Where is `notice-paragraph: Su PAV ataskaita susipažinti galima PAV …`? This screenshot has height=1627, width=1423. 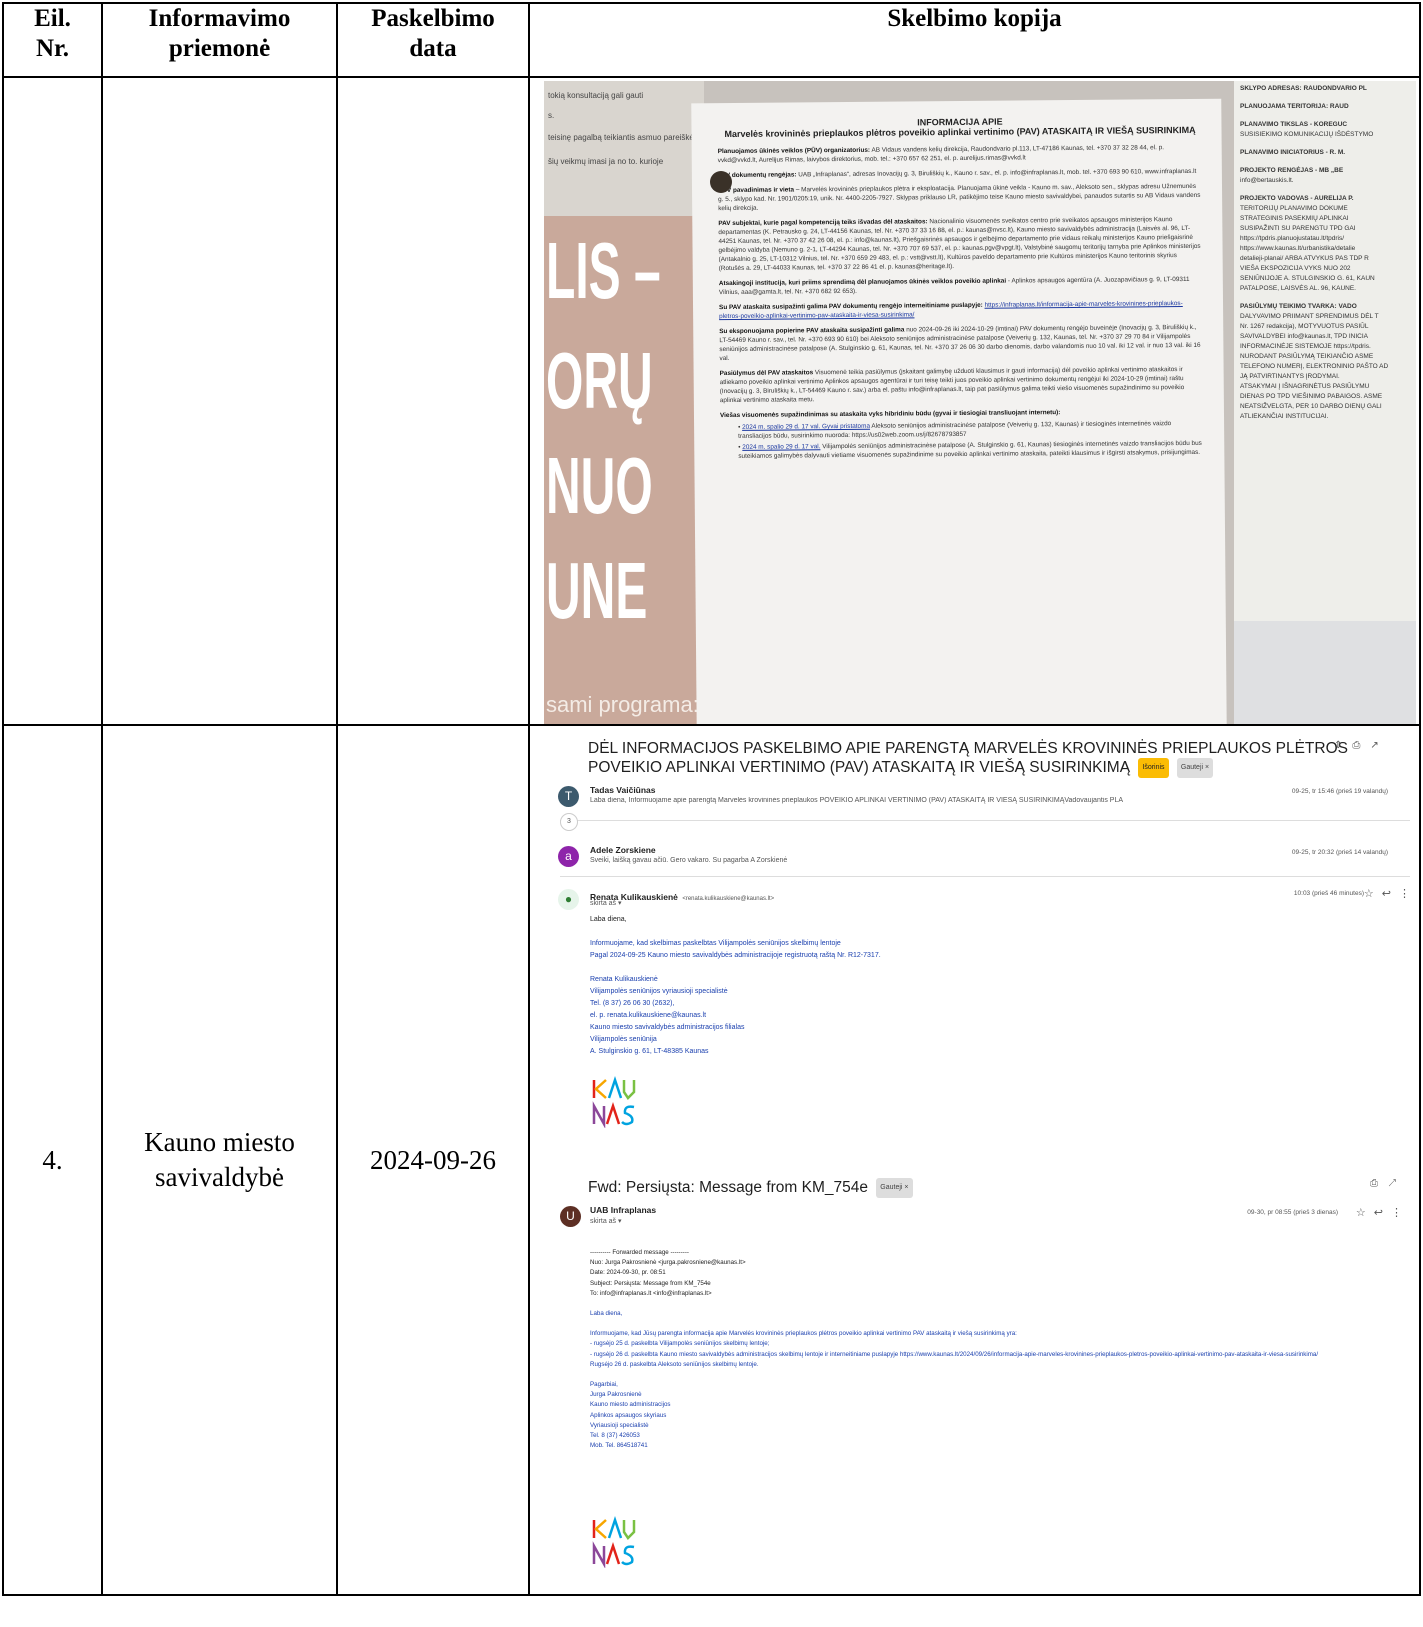 notice-paragraph: Su PAV ataskaita susipažinti galima PAV … is located at coordinates (951, 310).